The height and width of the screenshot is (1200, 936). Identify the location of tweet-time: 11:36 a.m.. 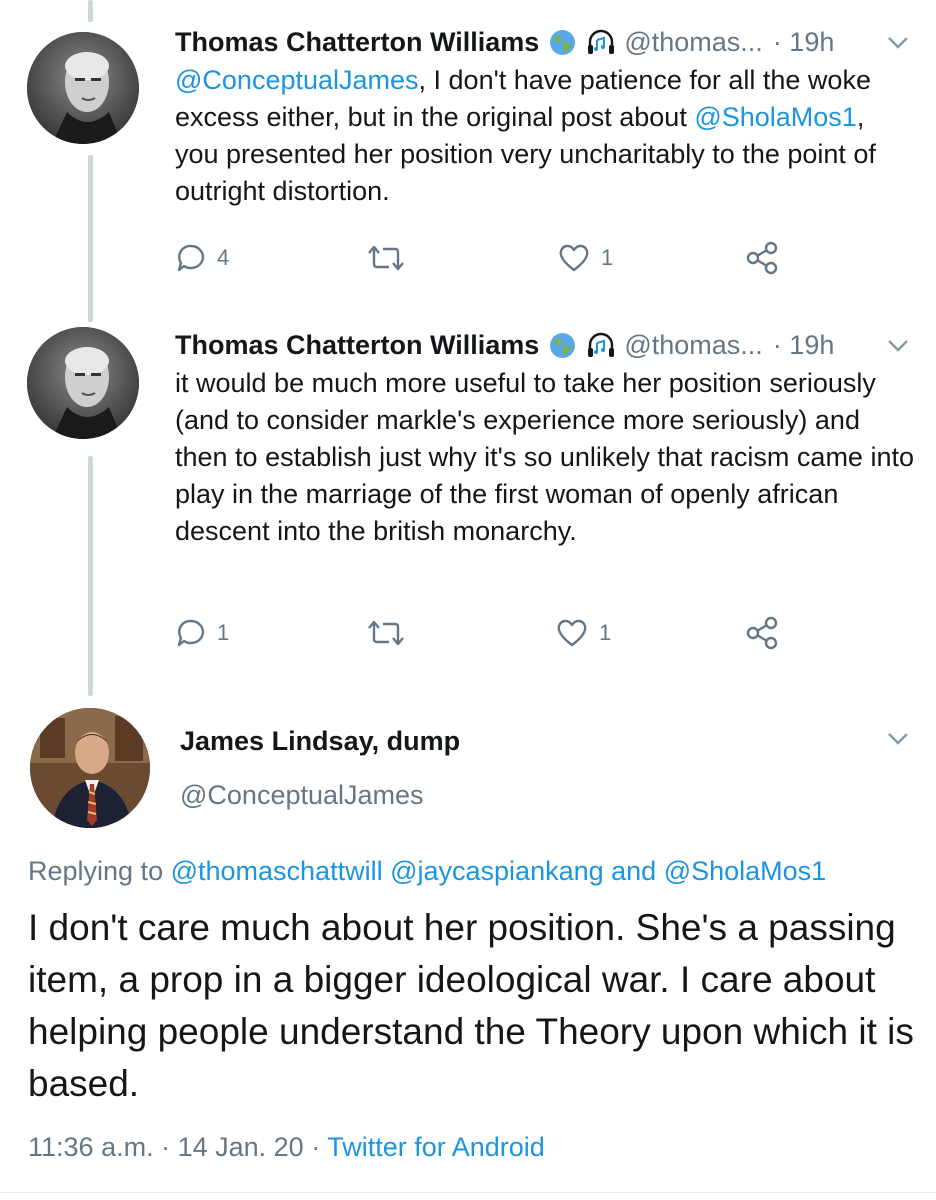
(91, 1147).